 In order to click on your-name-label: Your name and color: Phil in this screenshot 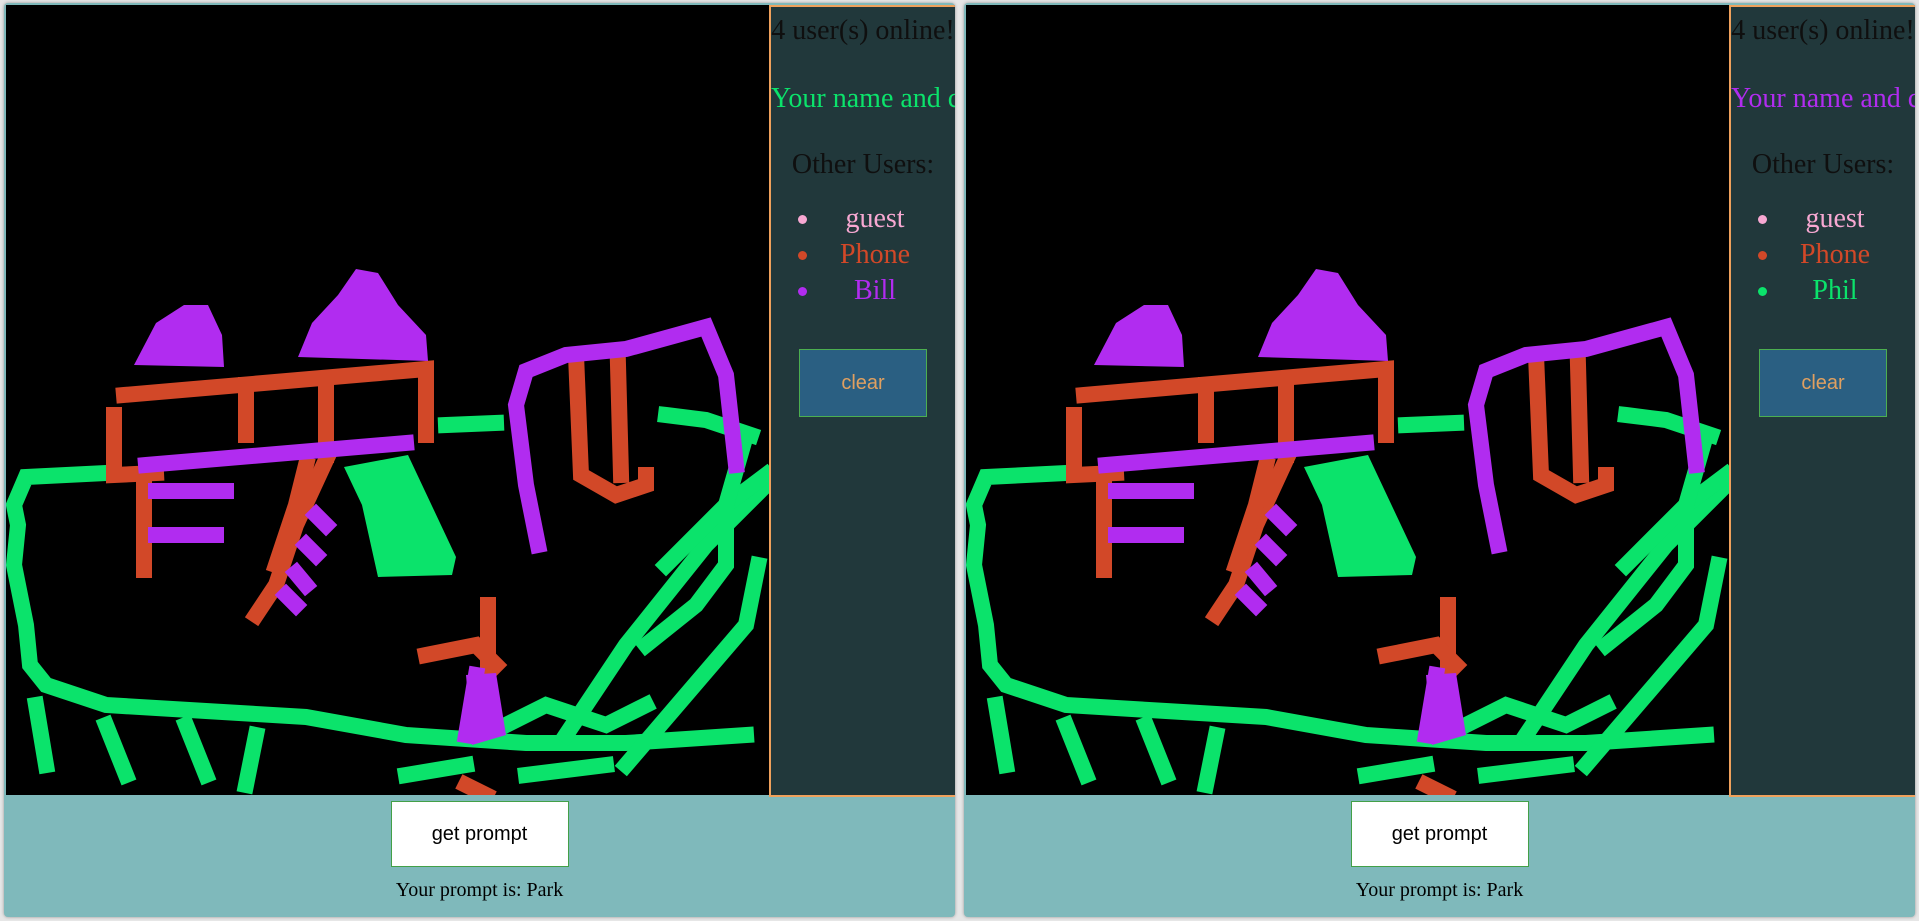, I will do `click(863, 98)`.